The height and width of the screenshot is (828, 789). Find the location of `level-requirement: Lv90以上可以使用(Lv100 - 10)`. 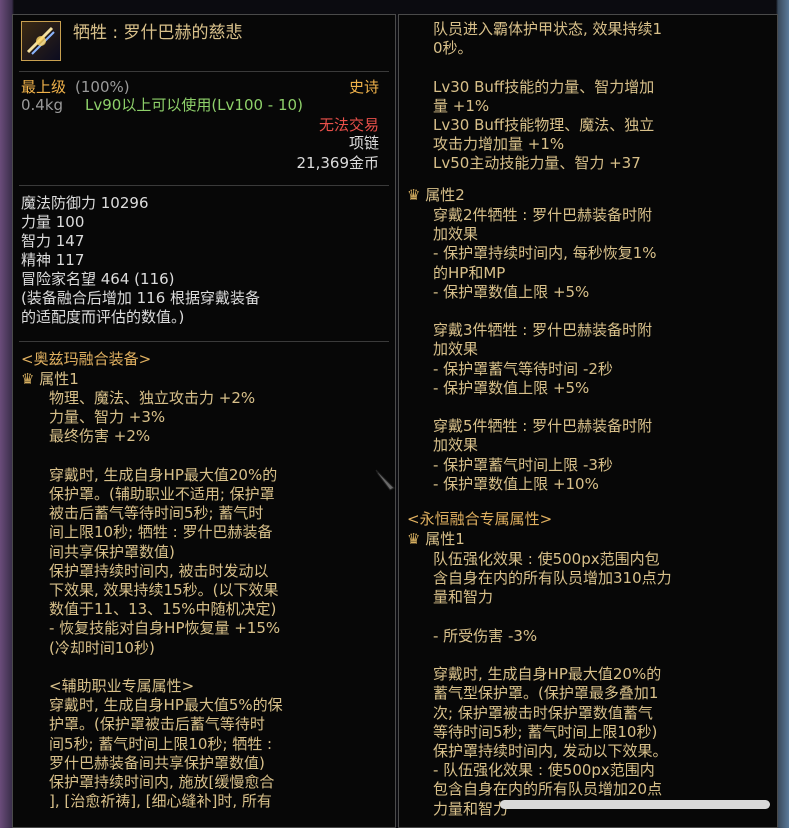

level-requirement: Lv90以上可以使用(Lv100 - 10) is located at coordinates (194, 105).